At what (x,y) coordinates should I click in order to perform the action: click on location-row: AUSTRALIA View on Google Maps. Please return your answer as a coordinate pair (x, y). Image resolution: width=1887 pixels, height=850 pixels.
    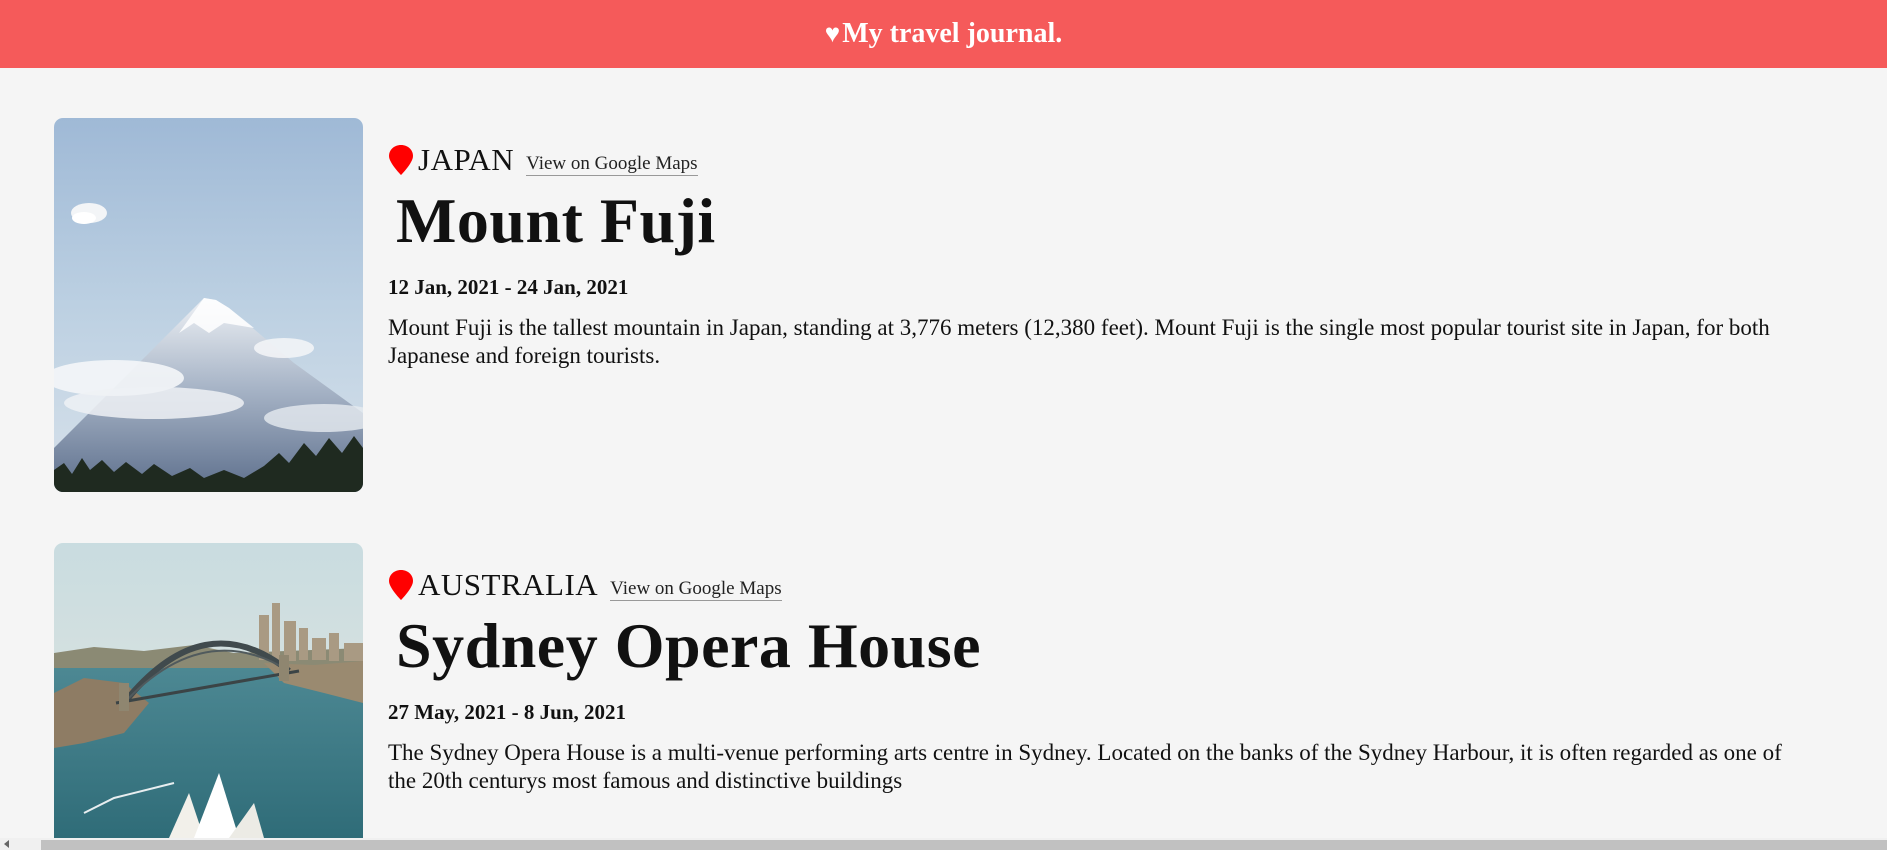
    Looking at the image, I should click on (1098, 585).